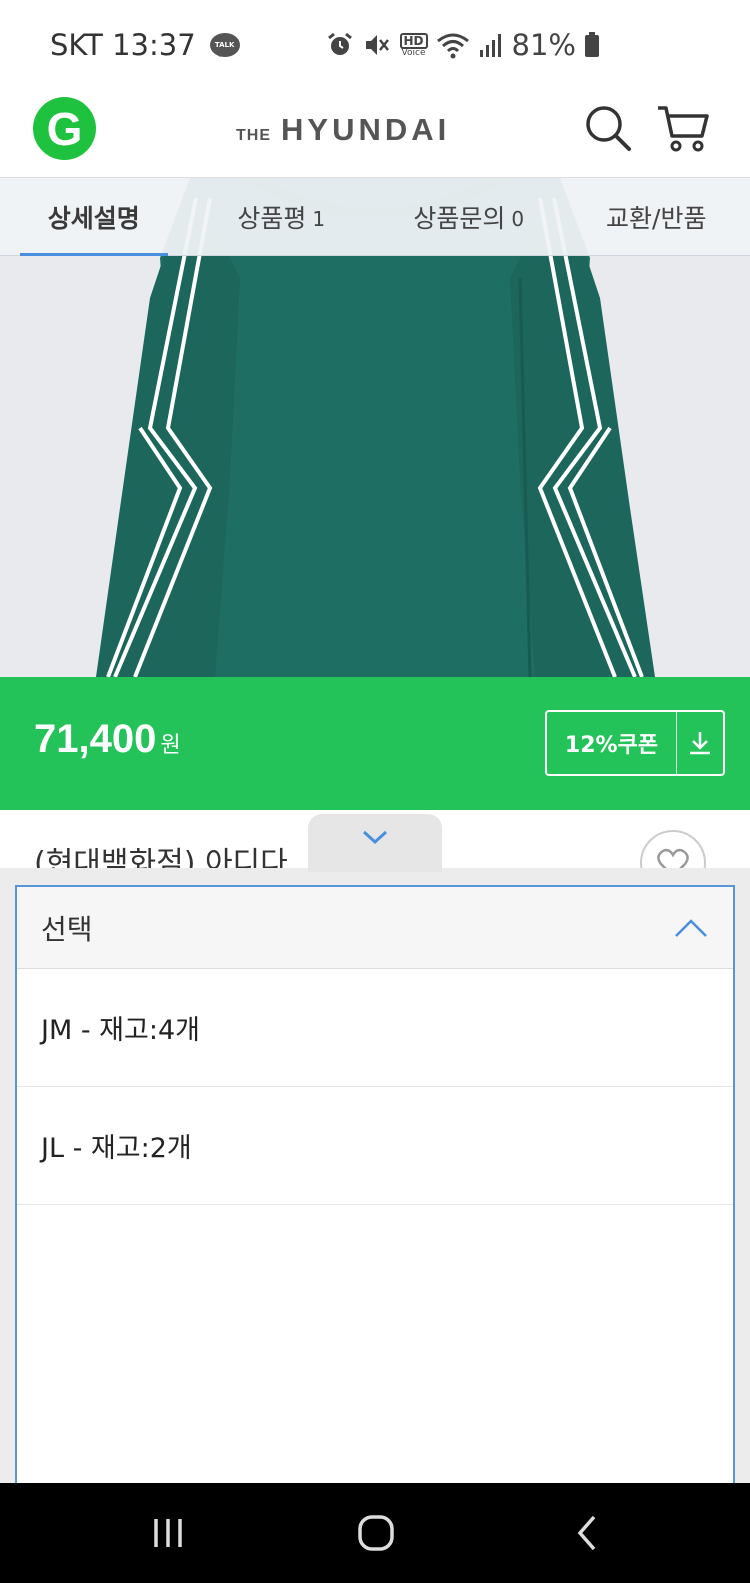  I want to click on wishlist-button, so click(673, 850).